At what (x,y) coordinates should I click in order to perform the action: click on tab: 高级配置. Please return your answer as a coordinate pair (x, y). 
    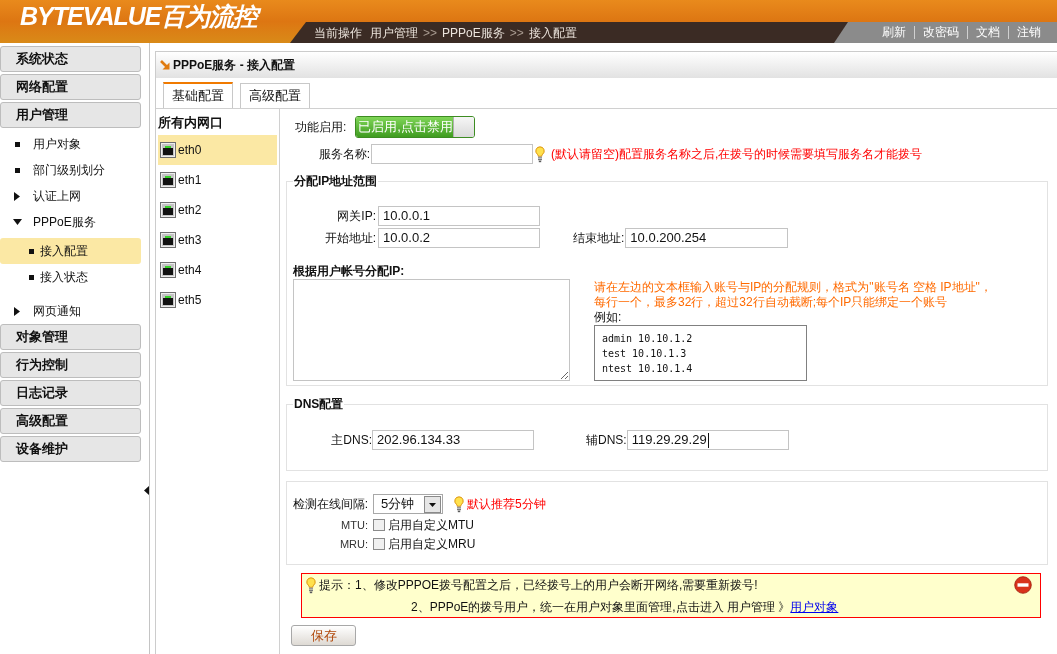
    Looking at the image, I should click on (275, 95).